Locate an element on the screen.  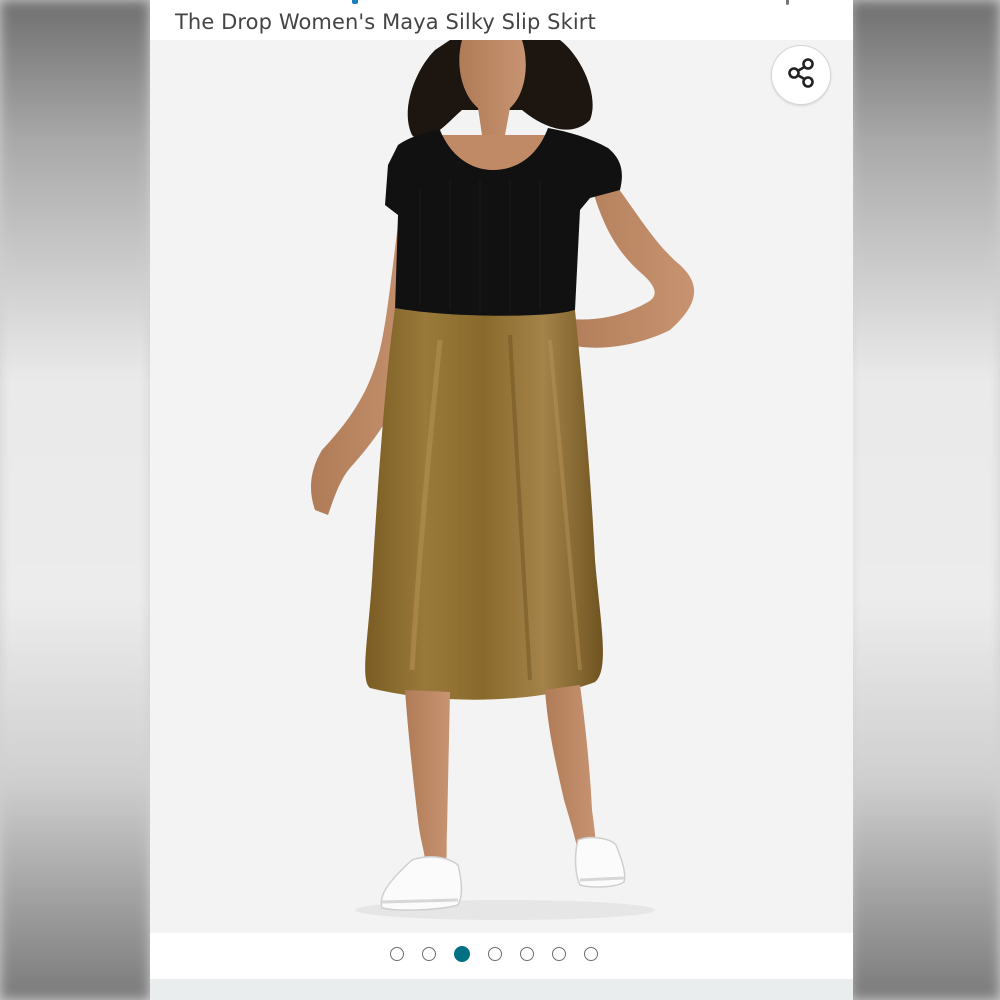
product-title: The Drop Women's Maya Silky Slip Skirt is located at coordinates (385, 22).